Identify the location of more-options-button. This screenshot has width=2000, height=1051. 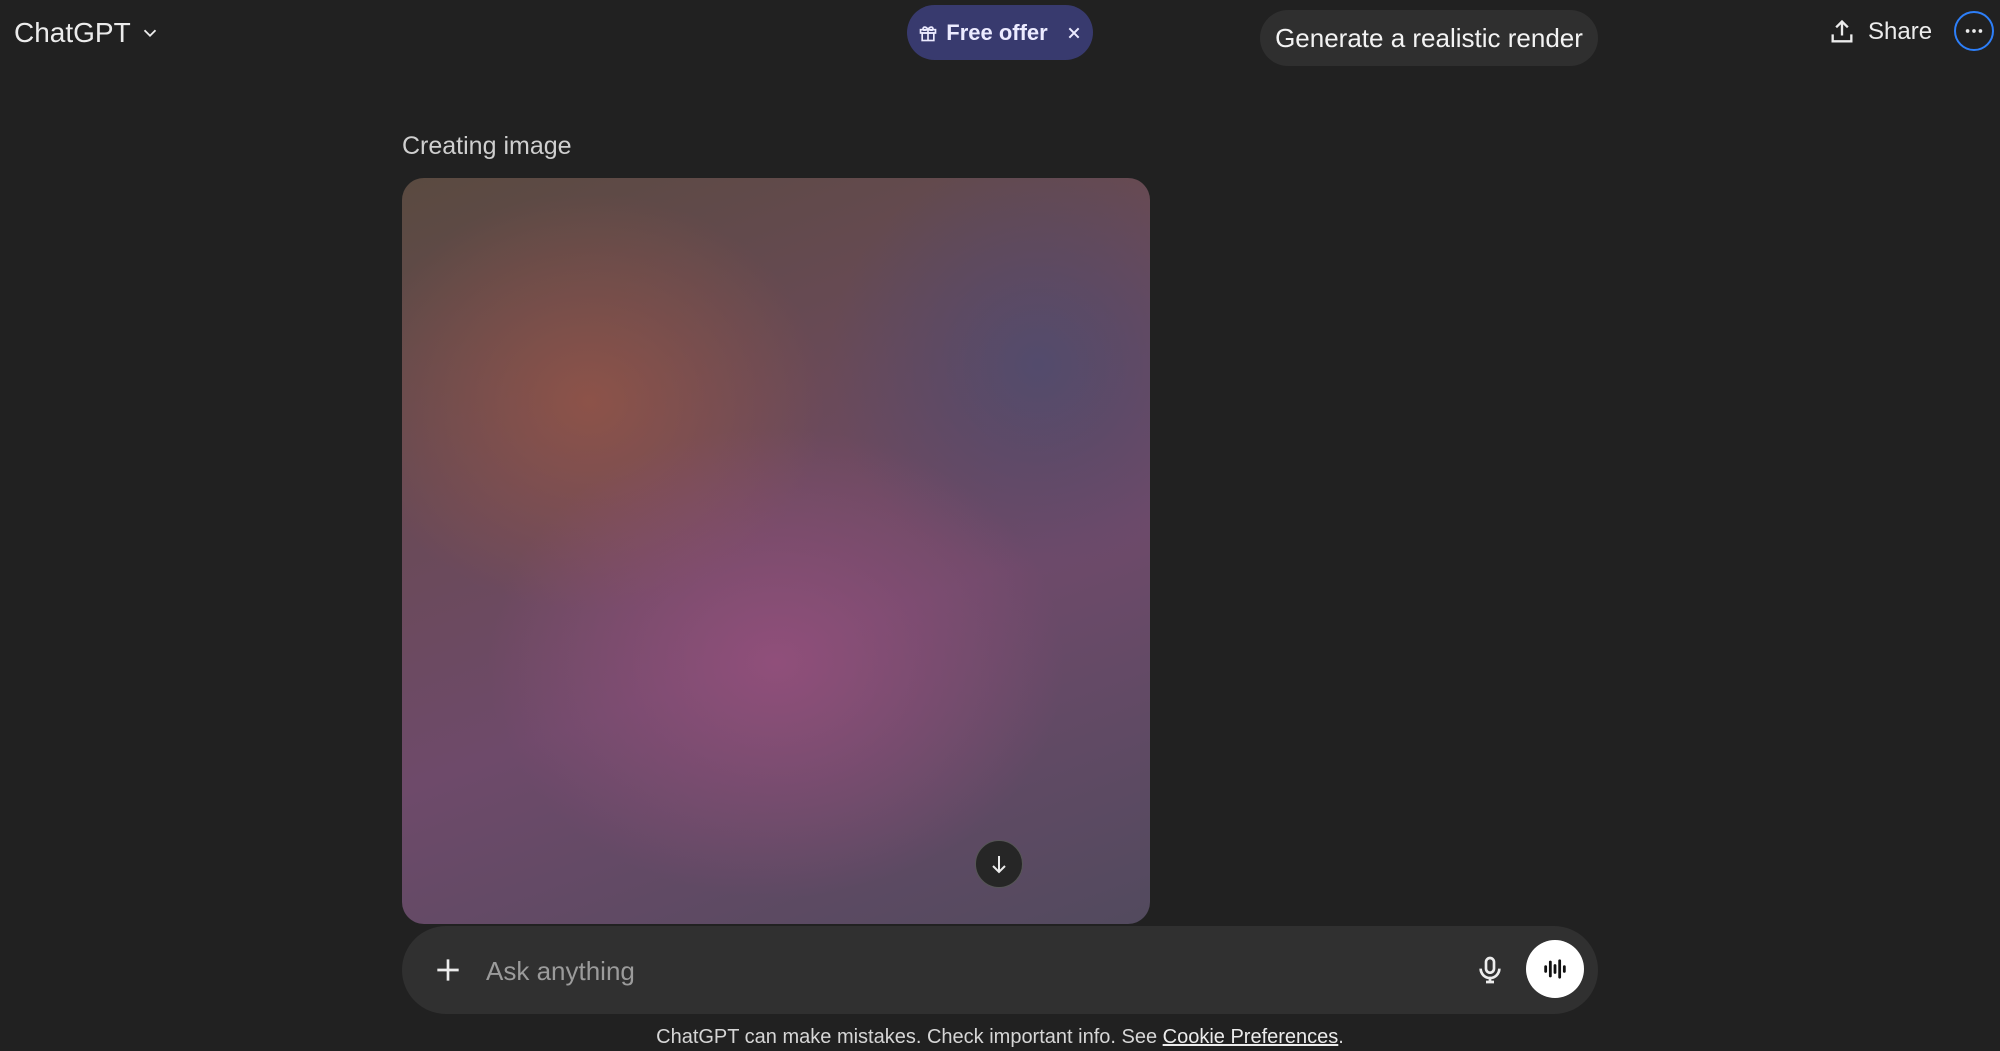
(1974, 31).